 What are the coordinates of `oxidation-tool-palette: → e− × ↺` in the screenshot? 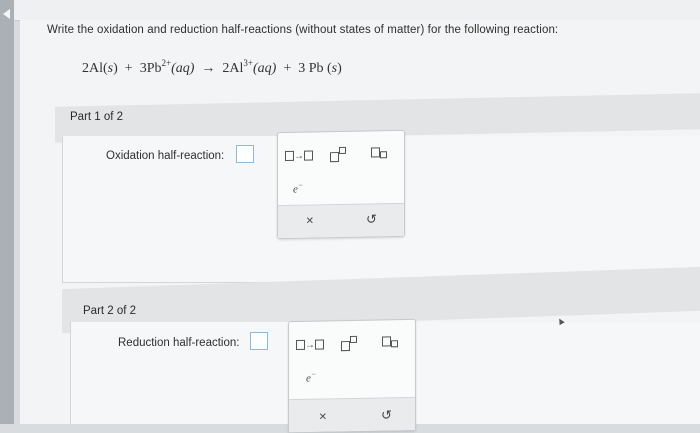 It's located at (341, 184).